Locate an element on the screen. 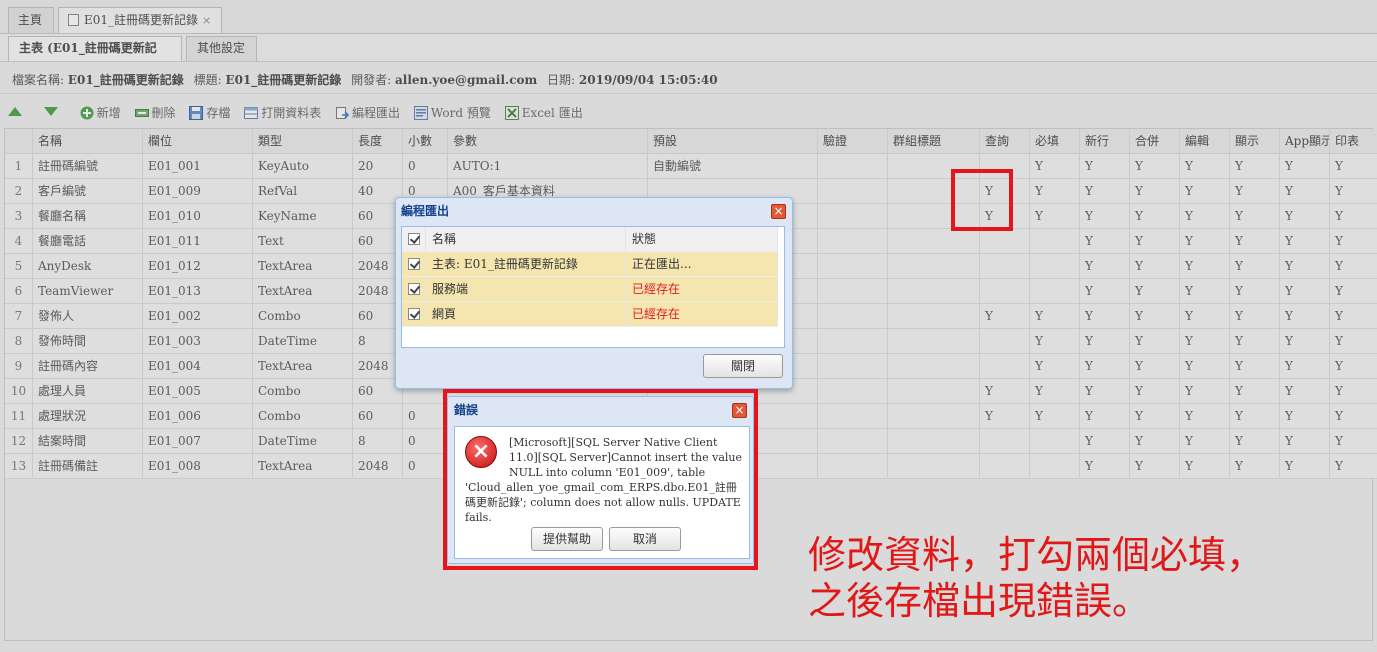  export-header-row: 名稱 狀態 is located at coordinates (590, 239).